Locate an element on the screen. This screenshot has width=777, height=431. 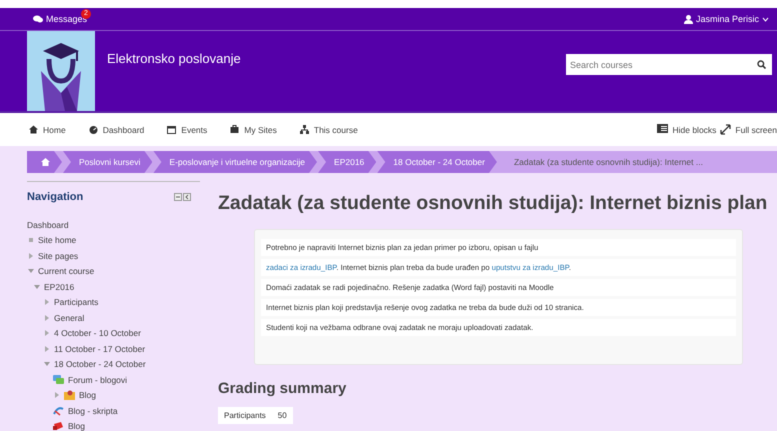
search-icon is located at coordinates (761, 64).